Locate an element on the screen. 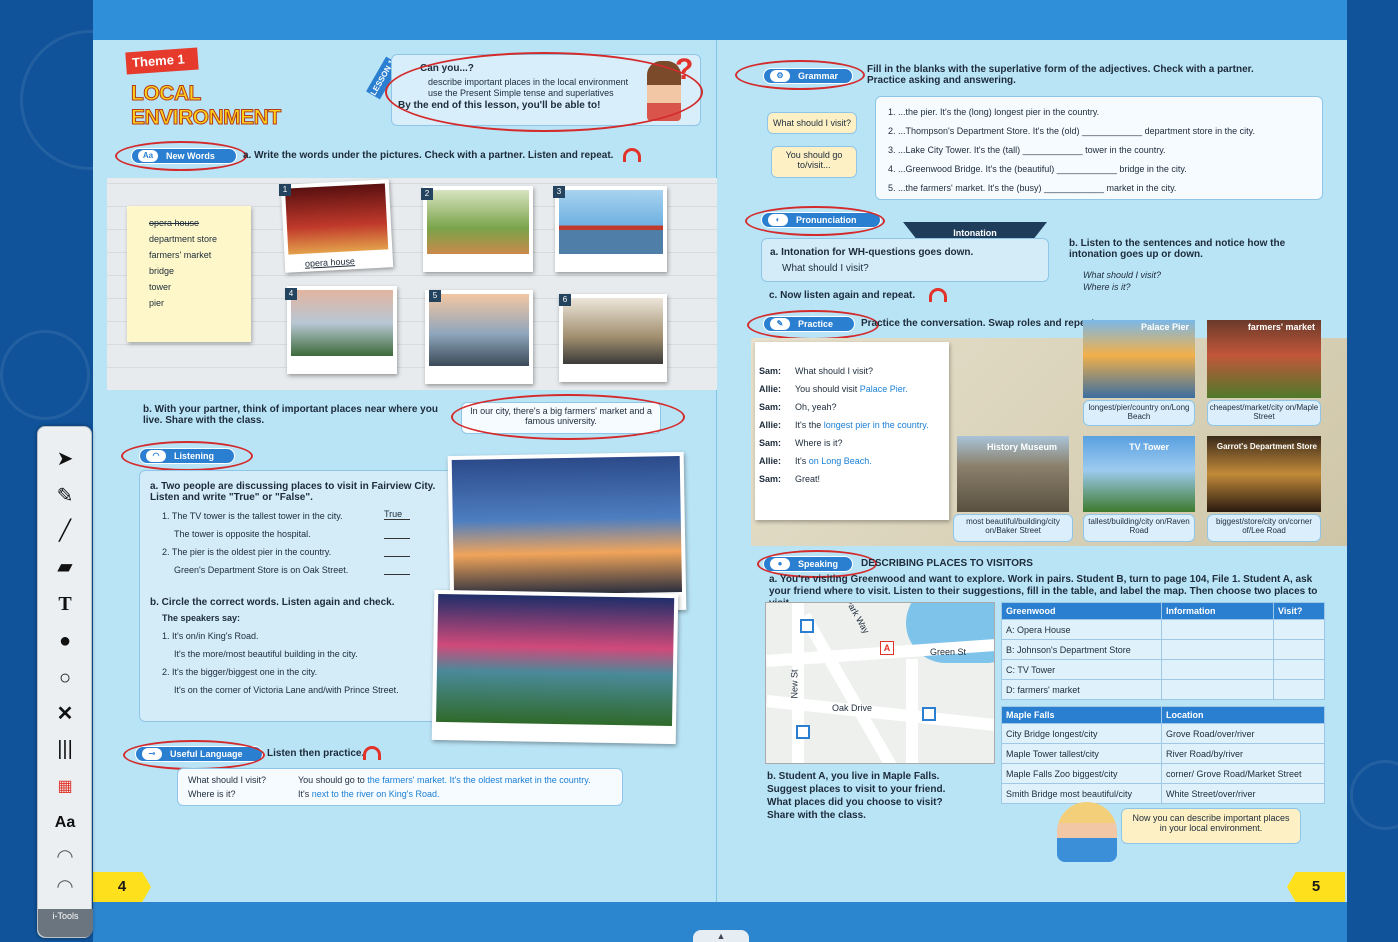  table-cell: B: Johnson's Department Store is located at coordinates (1081, 649).